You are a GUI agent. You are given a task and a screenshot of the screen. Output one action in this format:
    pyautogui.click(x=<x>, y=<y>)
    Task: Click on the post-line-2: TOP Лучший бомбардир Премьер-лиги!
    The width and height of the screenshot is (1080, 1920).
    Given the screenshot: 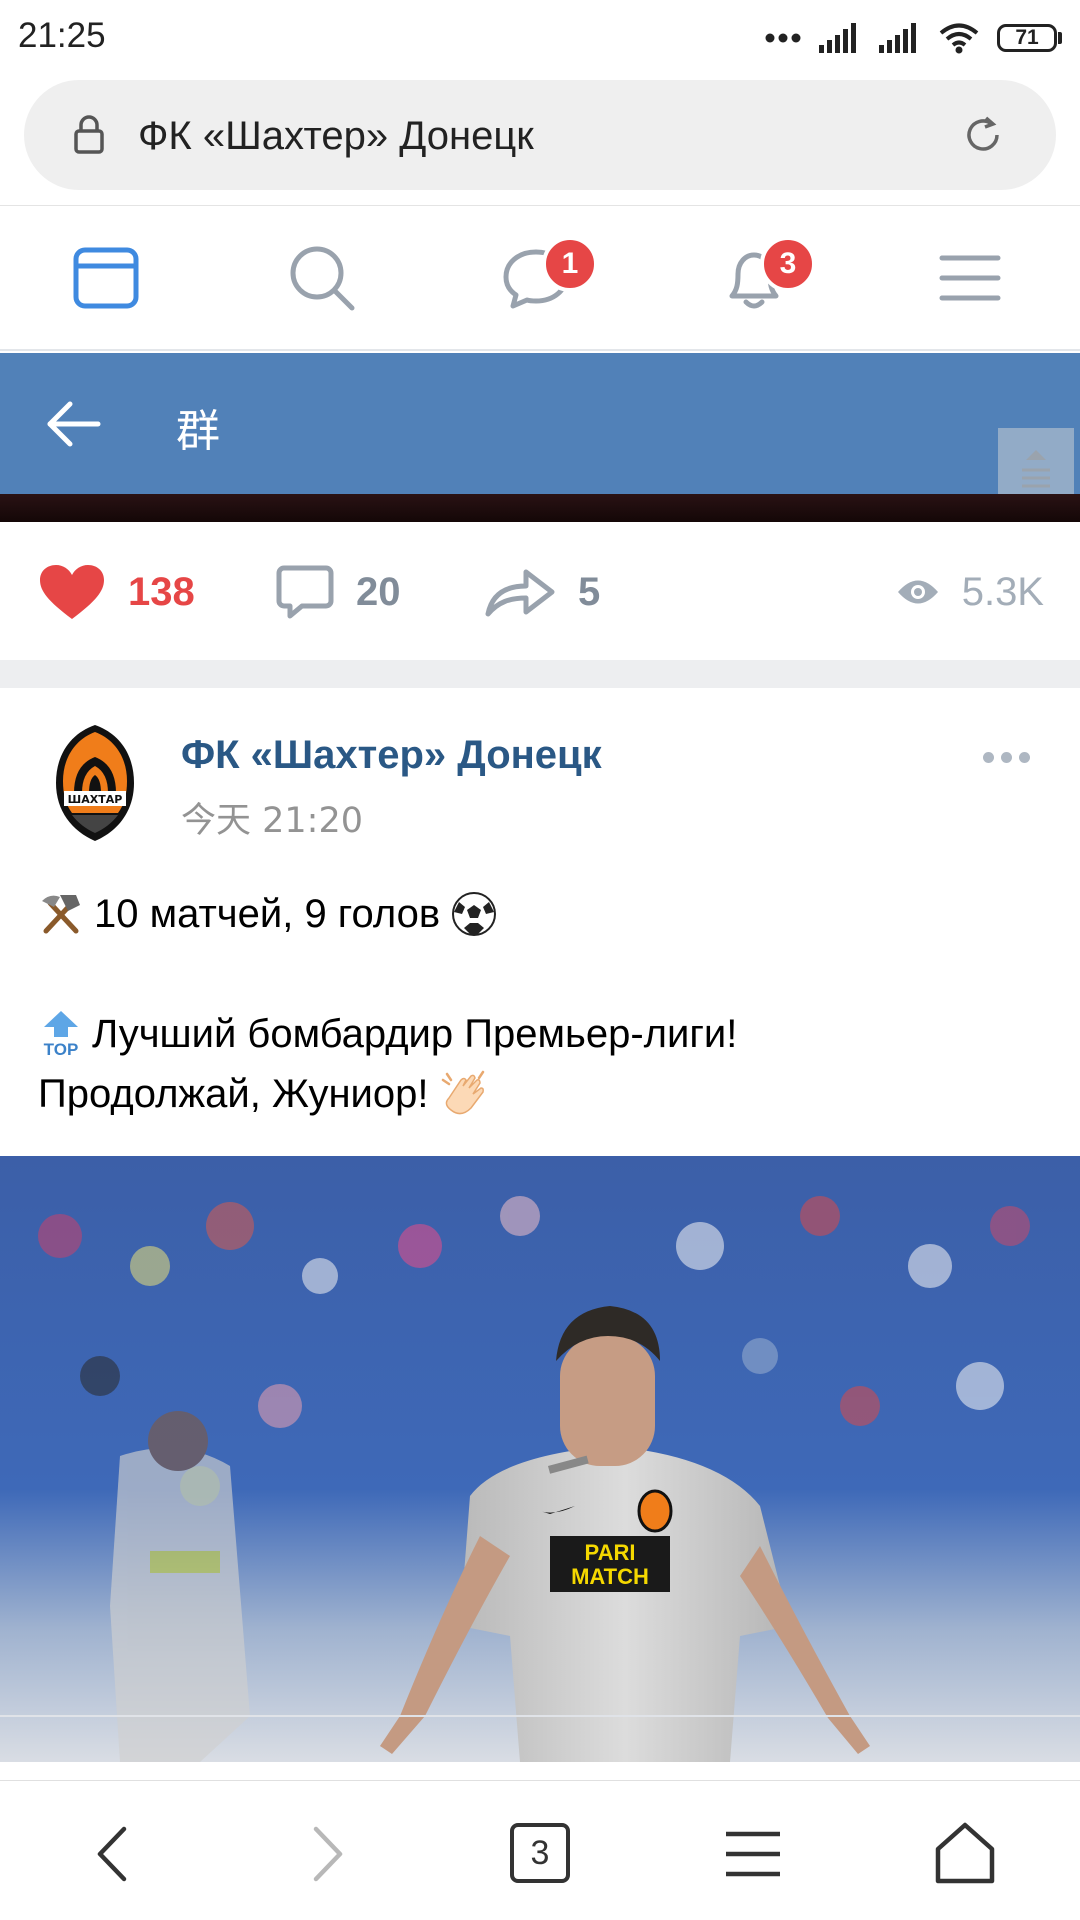 What is the action you would take?
    pyautogui.click(x=543, y=1034)
    